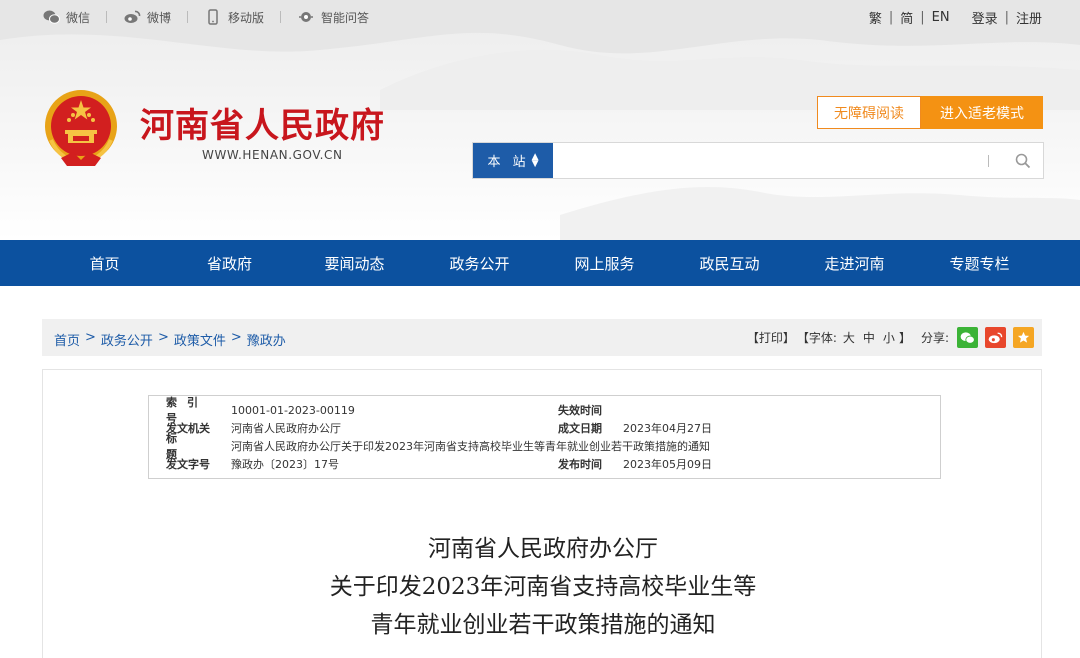 The width and height of the screenshot is (1080, 658). What do you see at coordinates (985, 17) in the screenshot?
I see `login-link: 登录` at bounding box center [985, 17].